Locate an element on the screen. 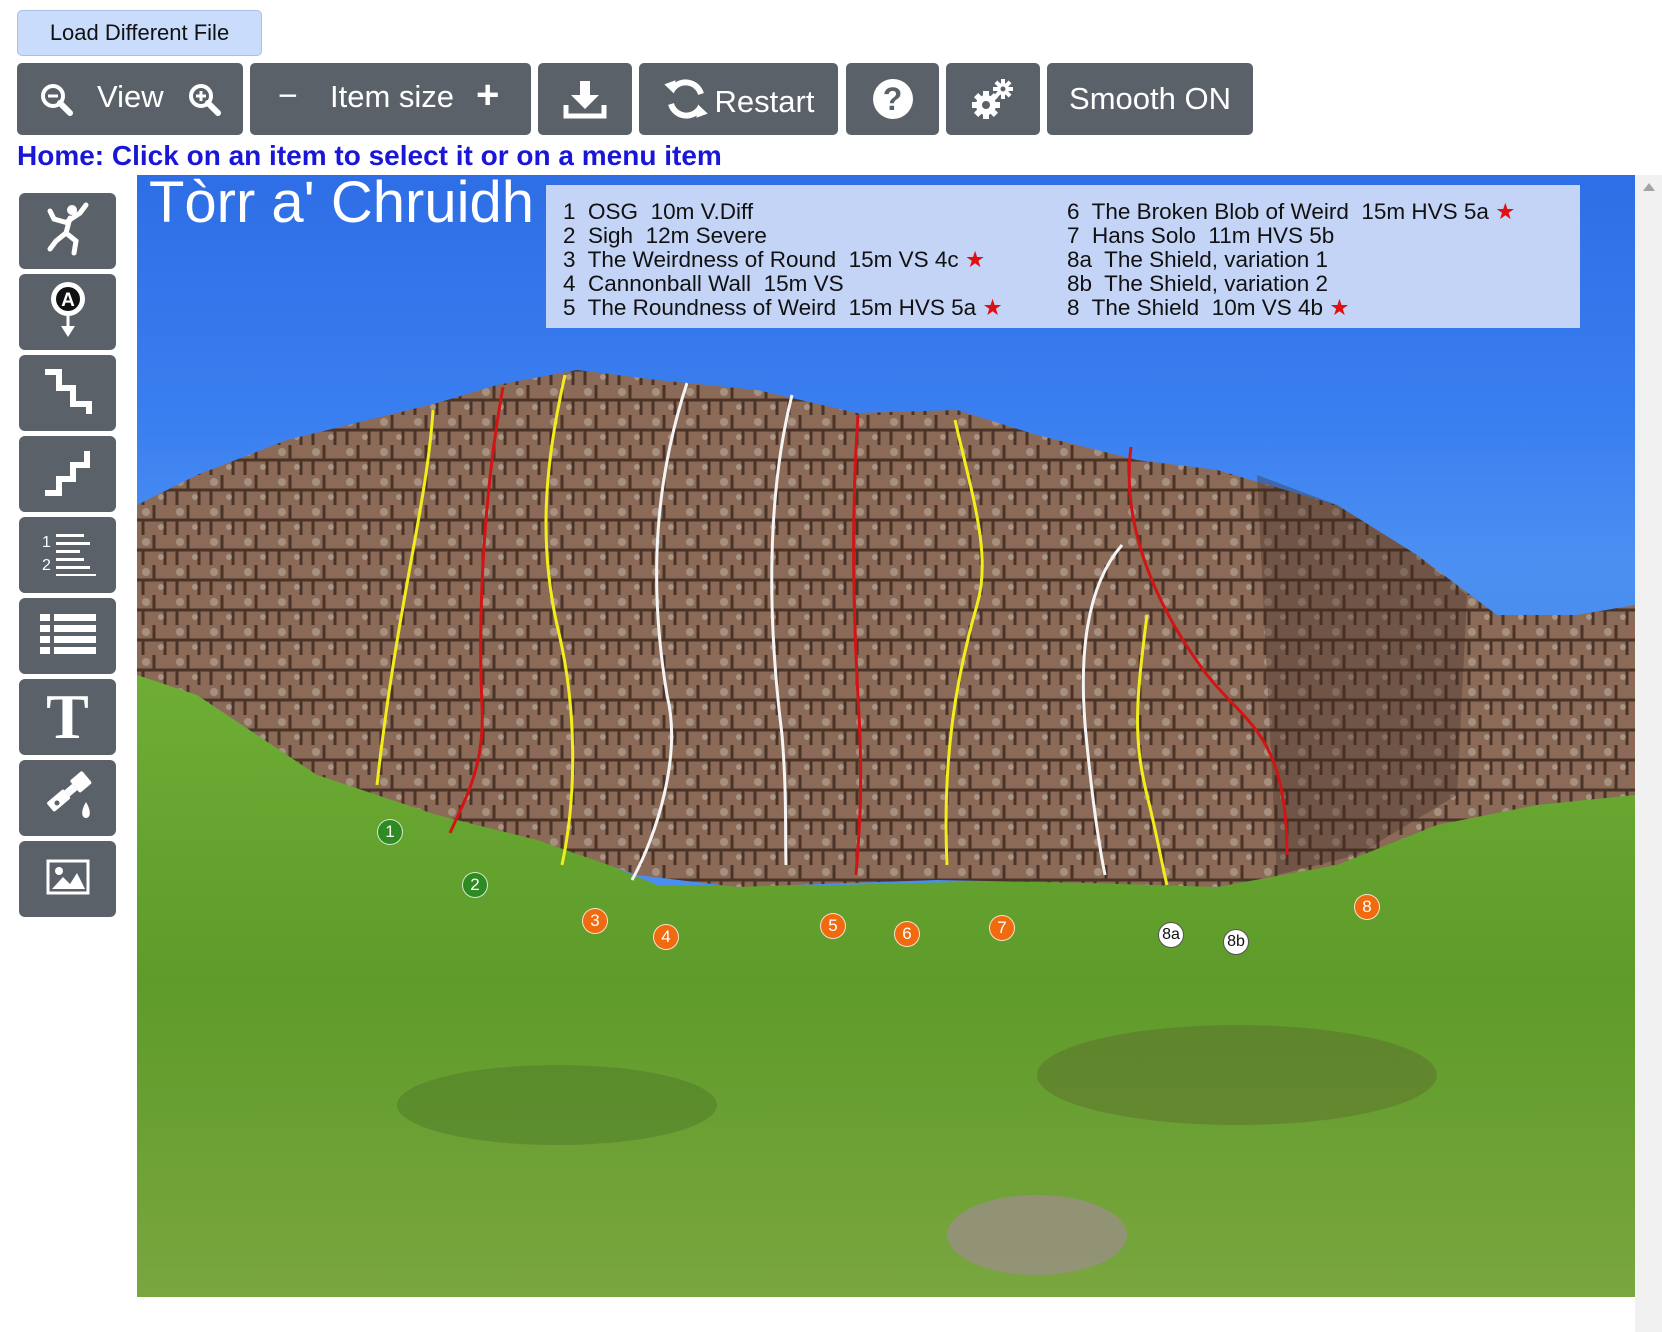  help-button: ? is located at coordinates (892, 99).